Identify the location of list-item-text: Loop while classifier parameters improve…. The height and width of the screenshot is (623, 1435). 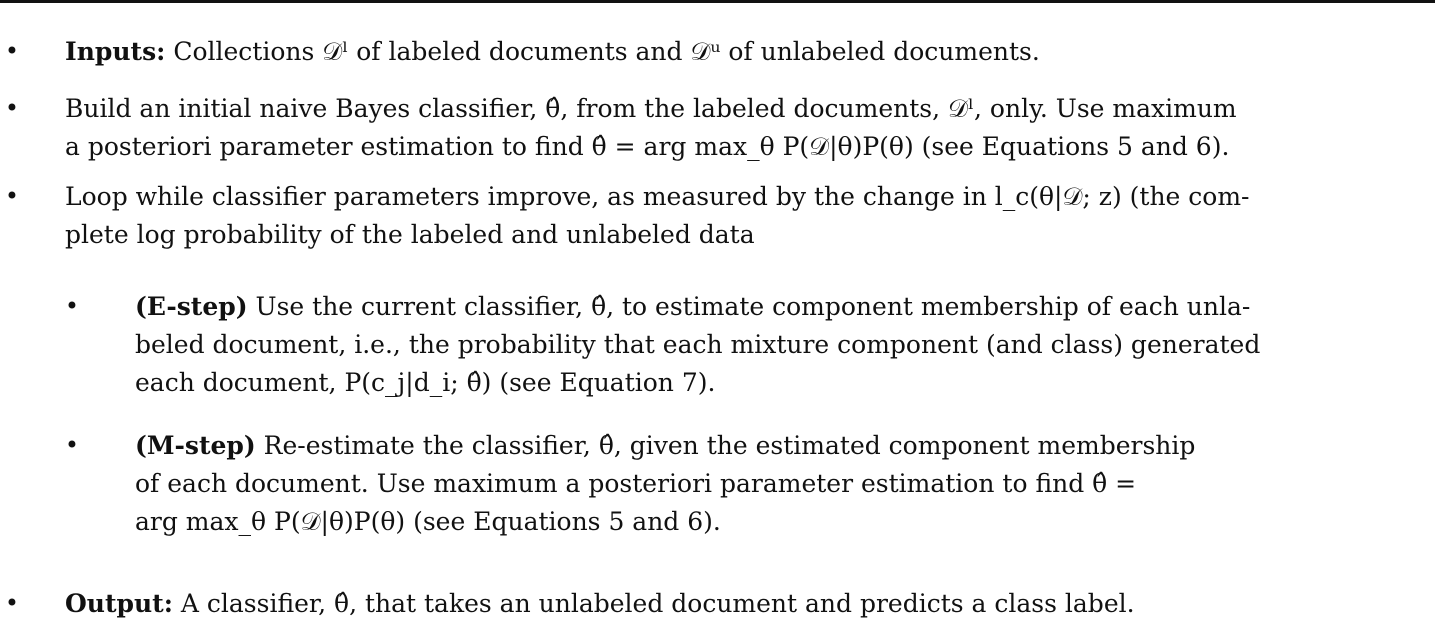
(657, 216).